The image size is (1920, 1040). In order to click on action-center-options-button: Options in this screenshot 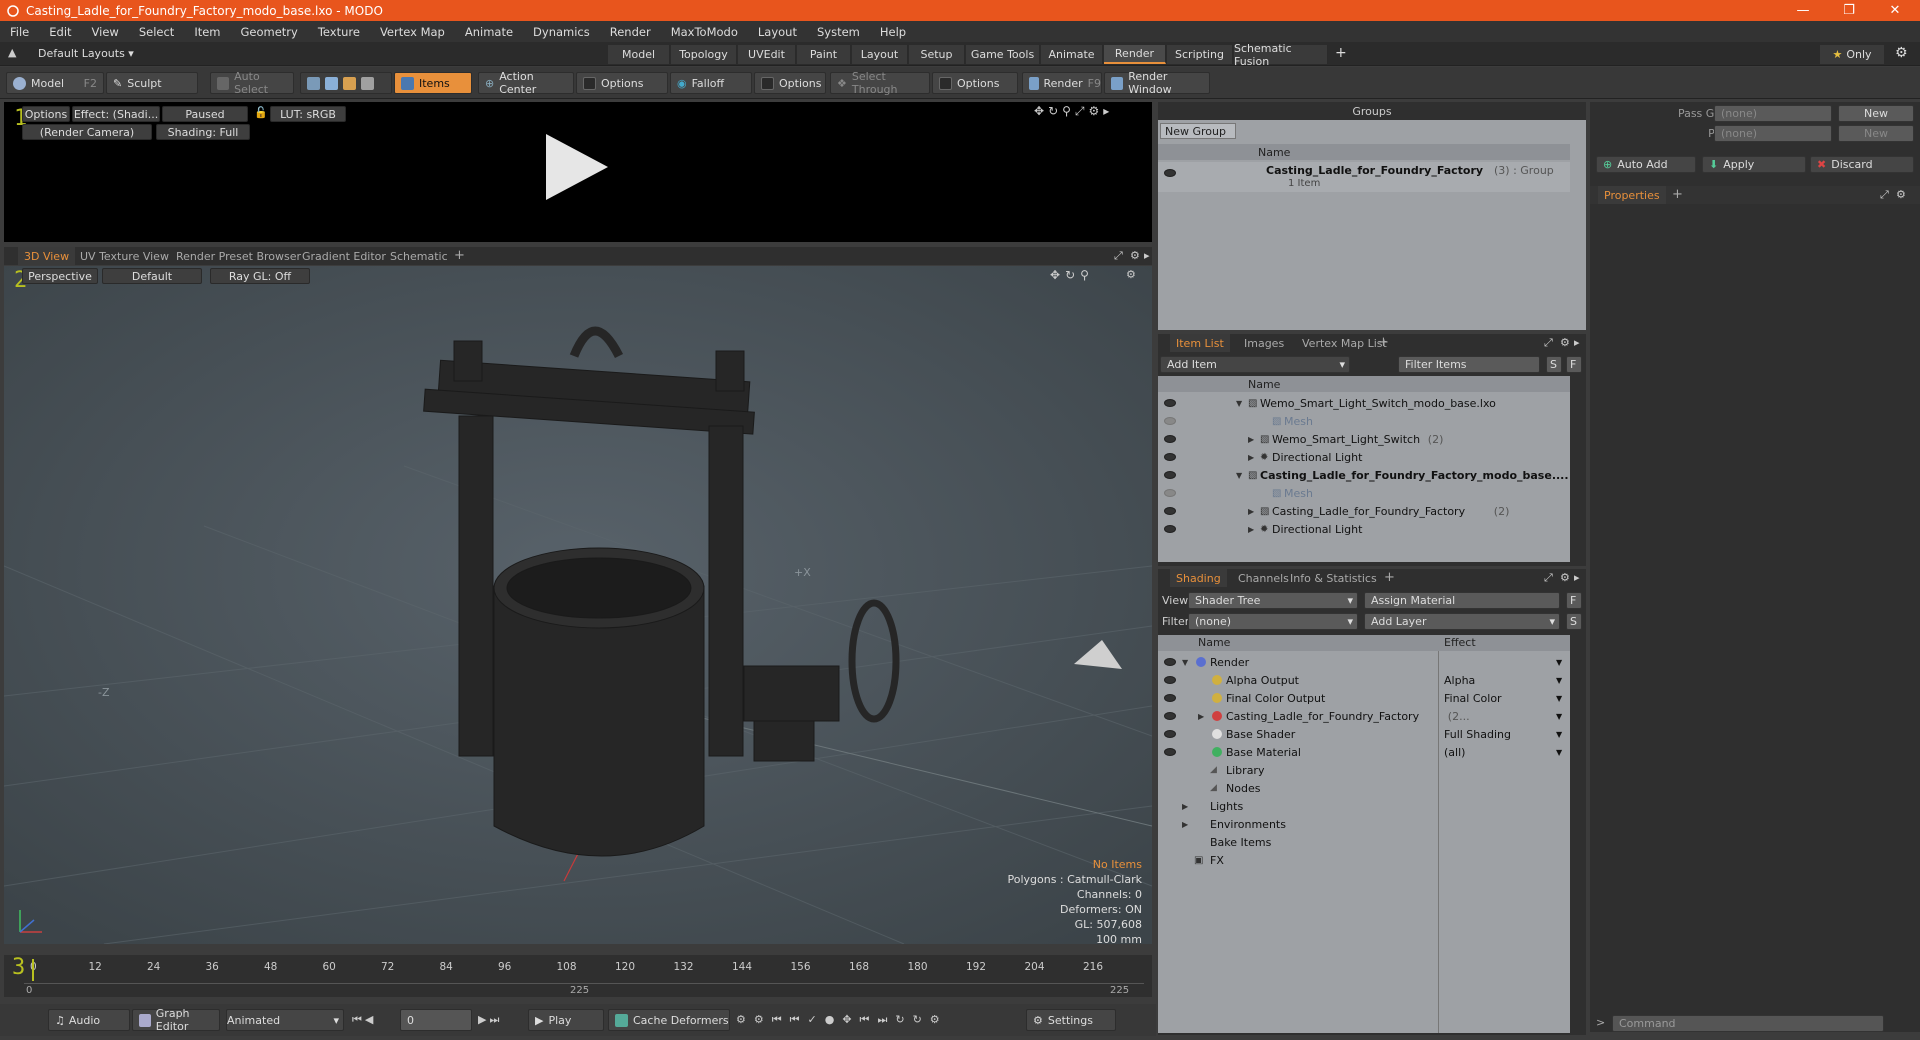, I will do `click(622, 83)`.